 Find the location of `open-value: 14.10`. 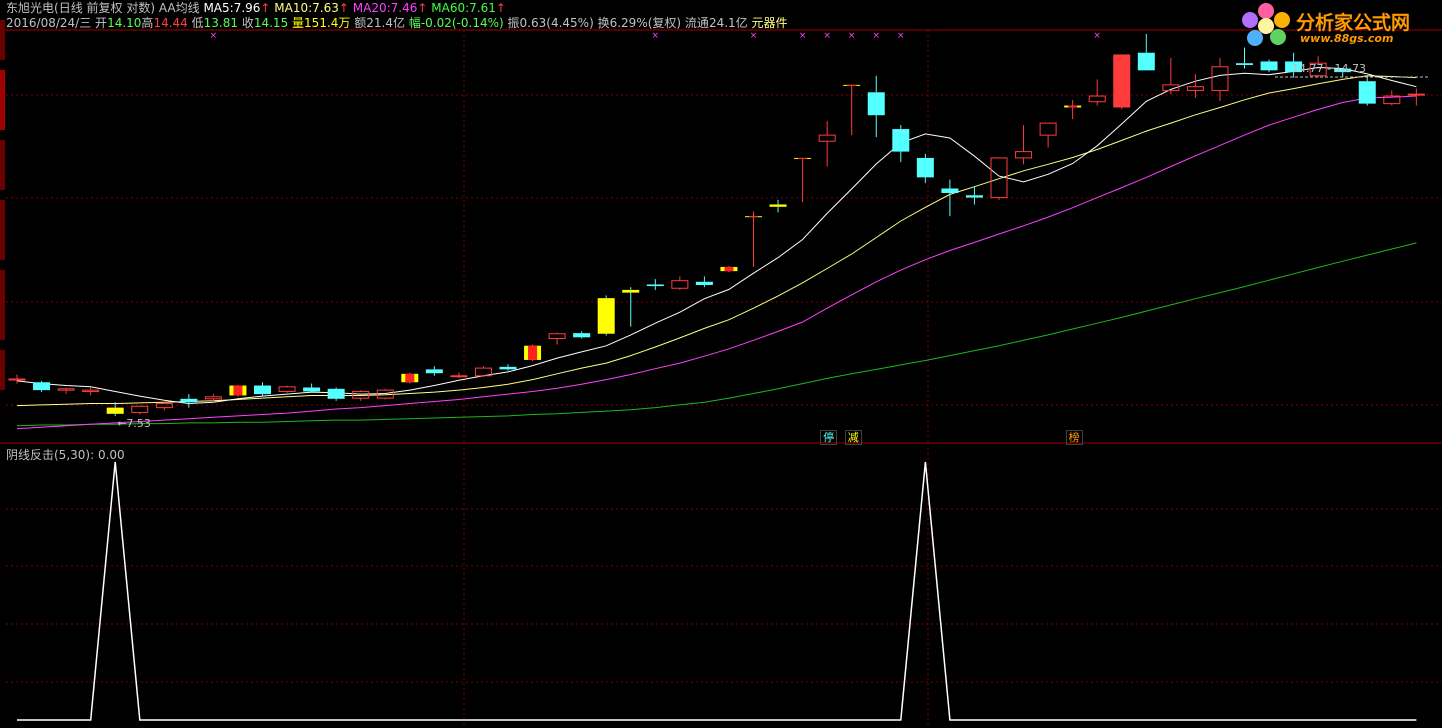

open-value: 14.10 is located at coordinates (124, 23).